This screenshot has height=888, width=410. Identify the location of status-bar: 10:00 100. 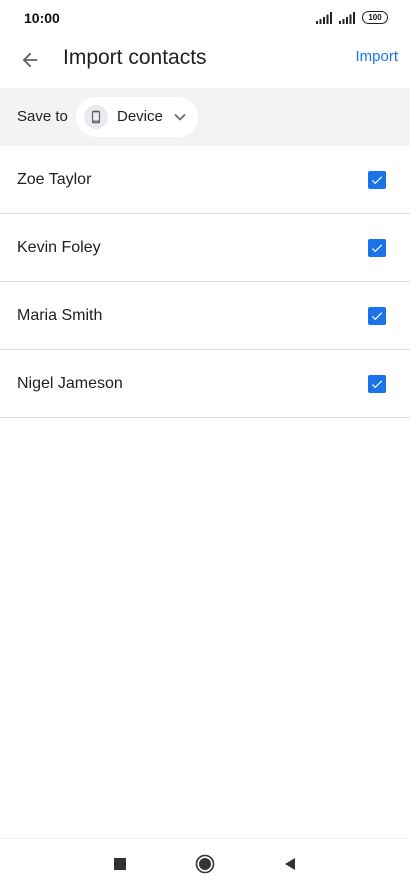
(205, 18).